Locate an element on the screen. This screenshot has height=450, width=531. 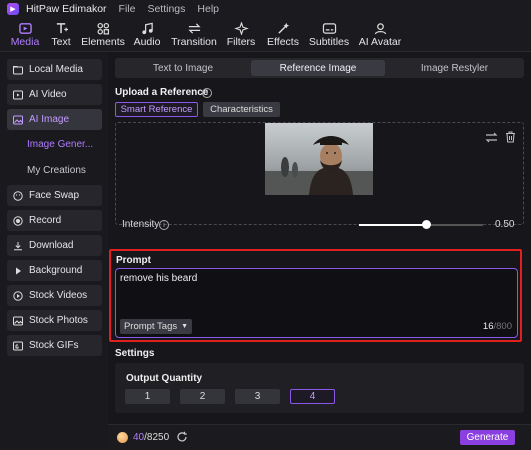
image-icon is located at coordinates (18, 120).